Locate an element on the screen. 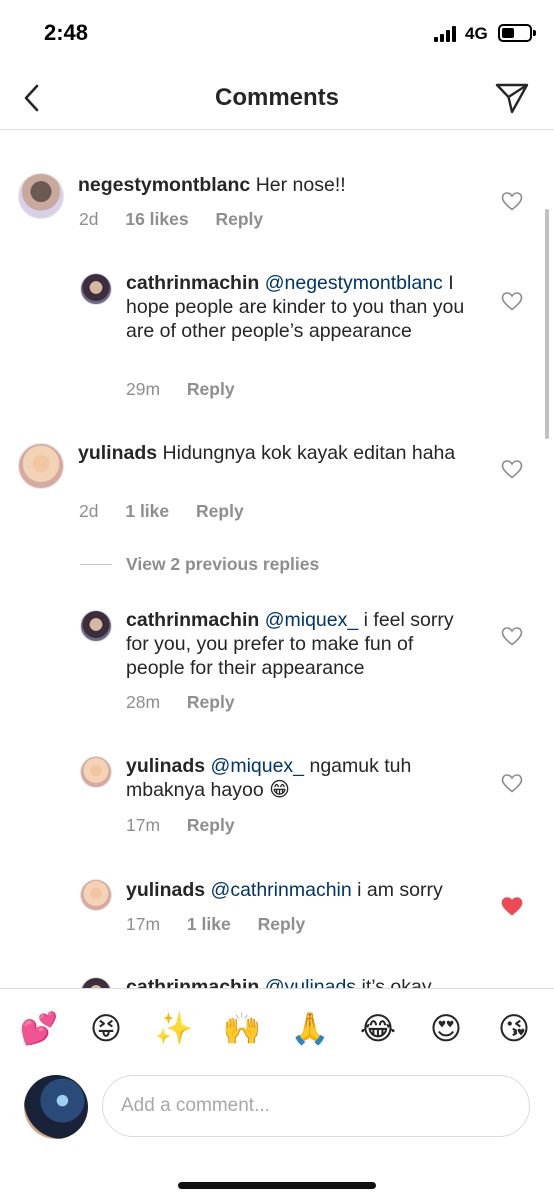  comment-meta: 2d 1 like Reply is located at coordinates (172, 511).